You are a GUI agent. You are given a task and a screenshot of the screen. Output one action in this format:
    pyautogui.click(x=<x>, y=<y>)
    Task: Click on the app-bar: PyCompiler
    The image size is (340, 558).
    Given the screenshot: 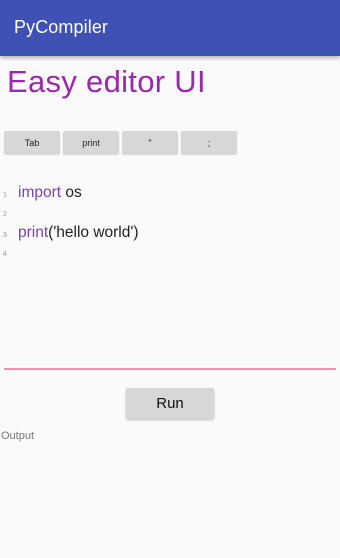 What is the action you would take?
    pyautogui.click(x=170, y=28)
    